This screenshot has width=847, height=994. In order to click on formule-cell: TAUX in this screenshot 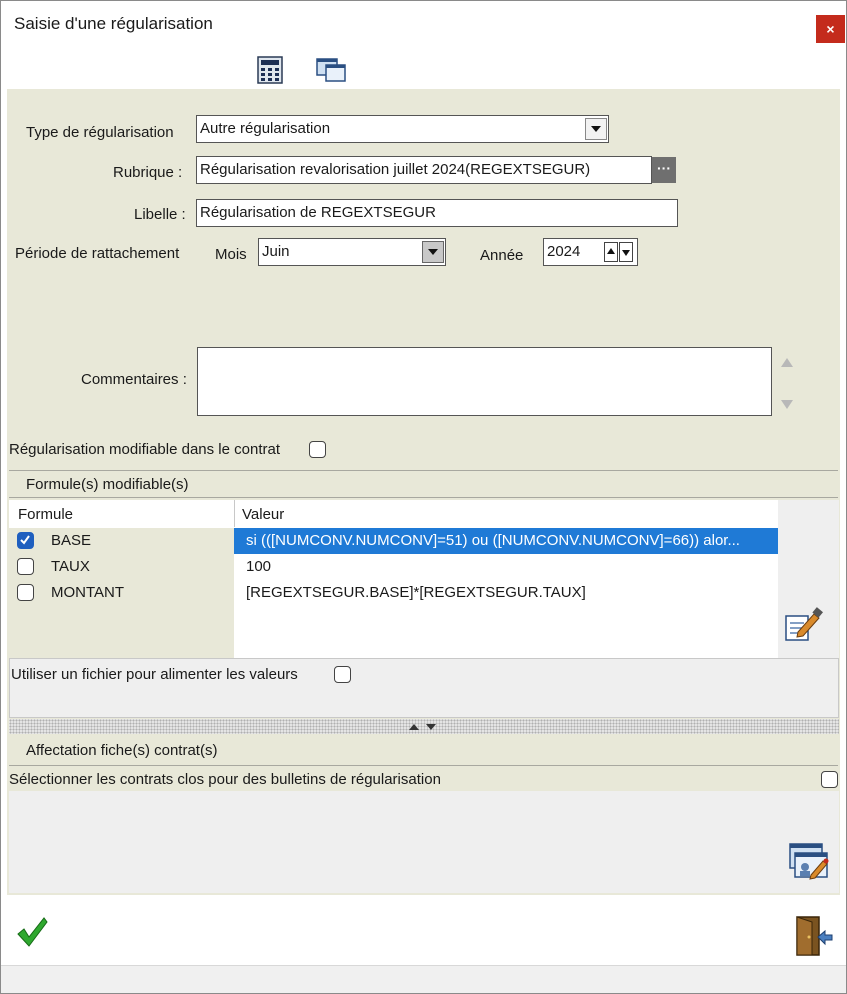, I will do `click(121, 567)`.